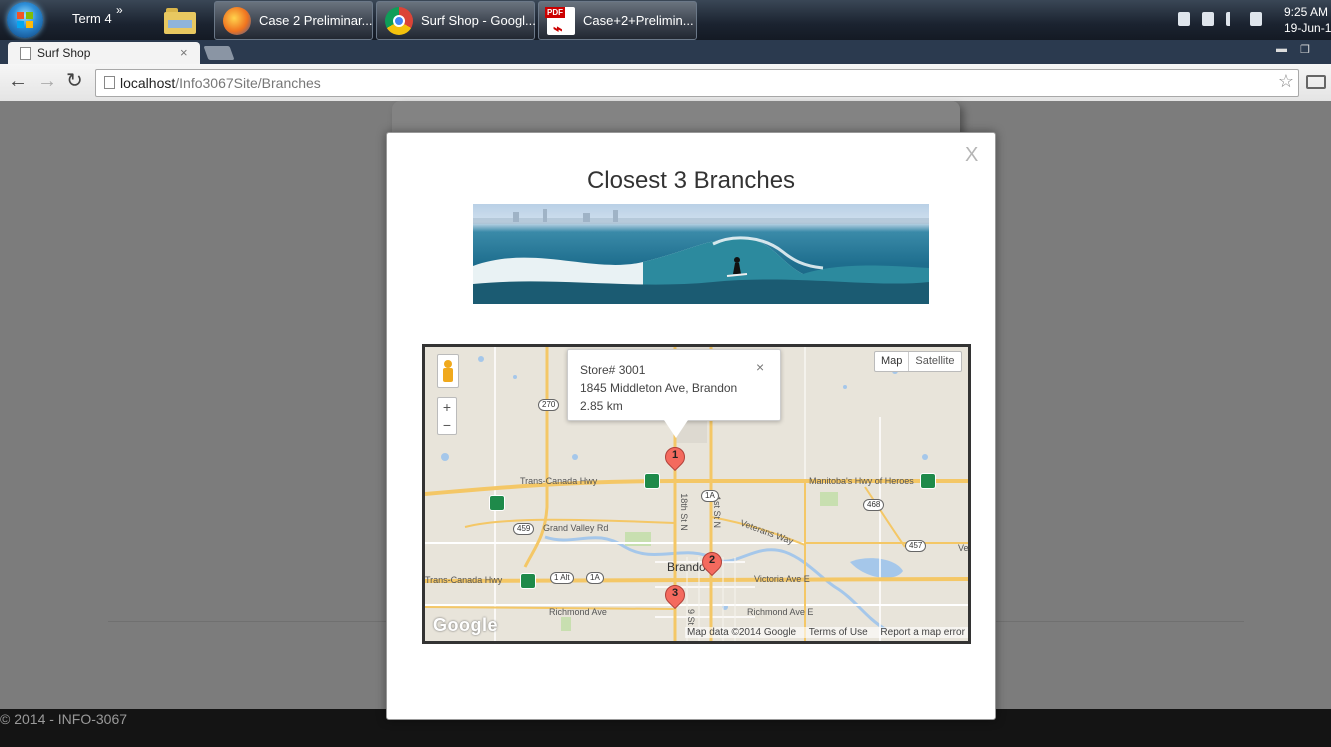  What do you see at coordinates (248, 83) in the screenshot?
I see `url-path: /Info3067Site/Branches` at bounding box center [248, 83].